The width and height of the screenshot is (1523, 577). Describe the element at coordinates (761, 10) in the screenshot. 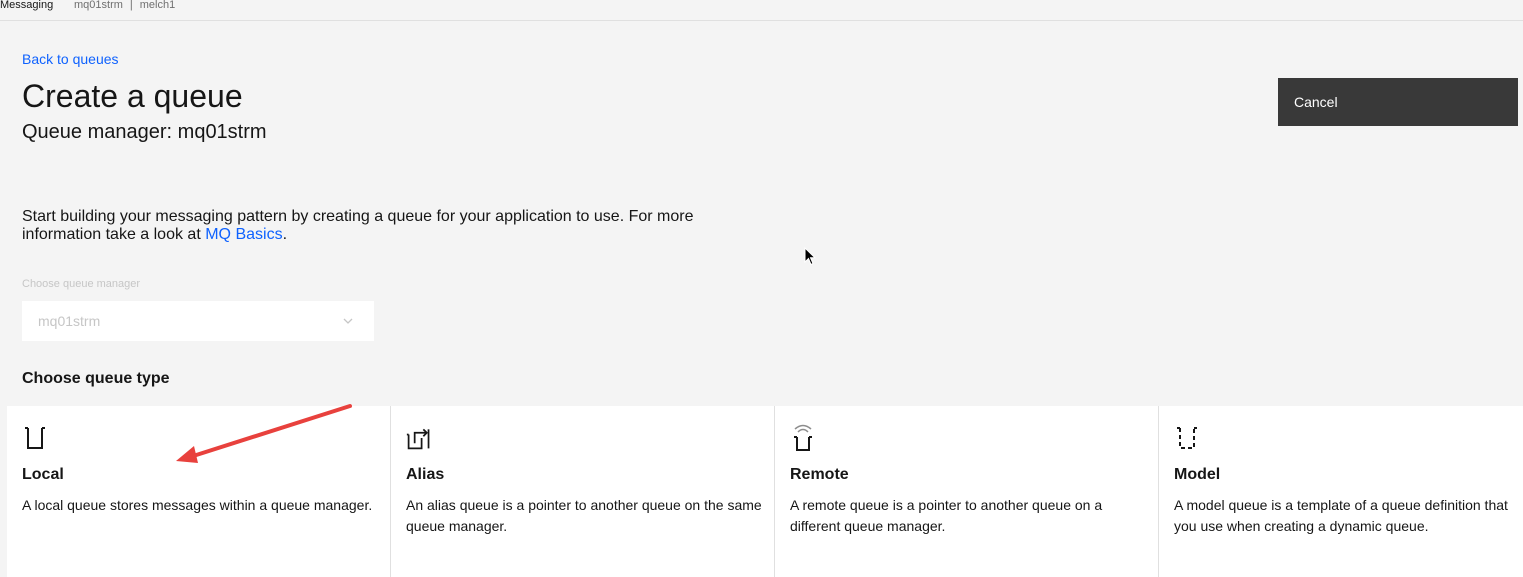

I see `top-bar: Messaging mq01strm | melch1` at that location.